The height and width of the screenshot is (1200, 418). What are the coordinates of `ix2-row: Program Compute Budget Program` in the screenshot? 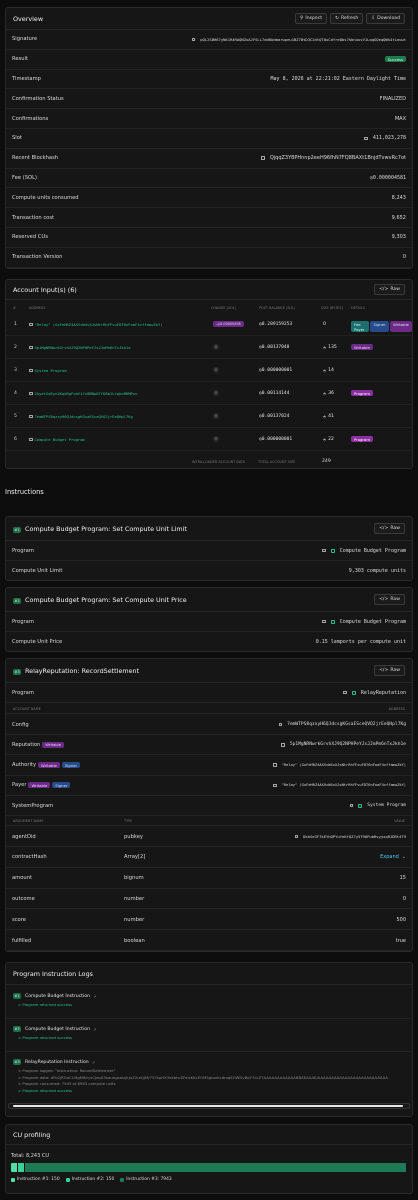 It's located at (209, 622).